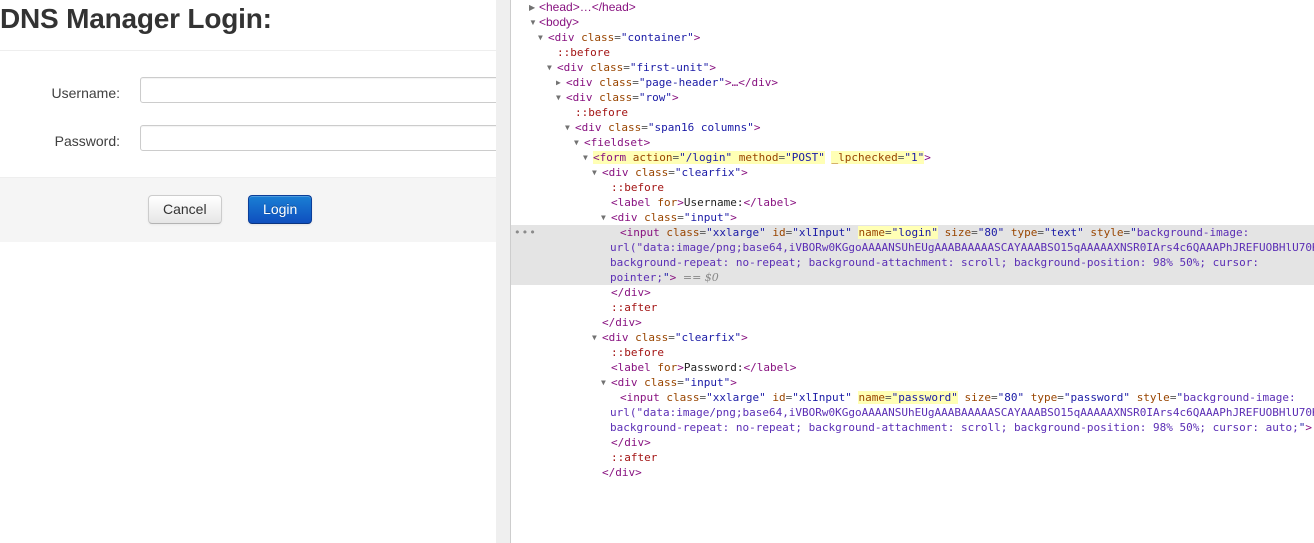  What do you see at coordinates (185, 209) in the screenshot?
I see `cancel-button: Cancel` at bounding box center [185, 209].